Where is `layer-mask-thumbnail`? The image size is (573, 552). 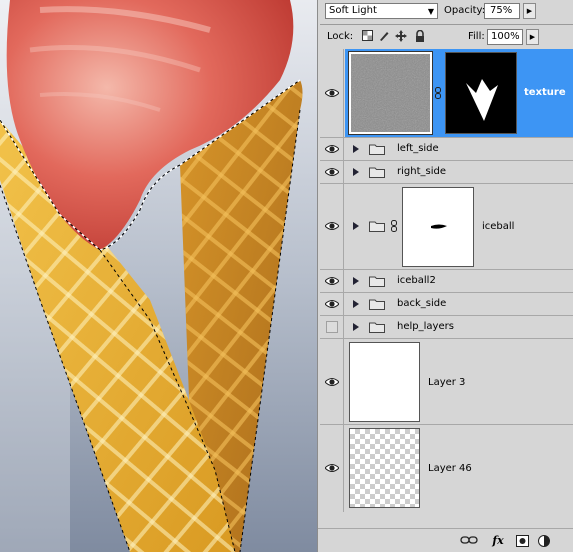
layer-mask-thumbnail is located at coordinates (481, 93).